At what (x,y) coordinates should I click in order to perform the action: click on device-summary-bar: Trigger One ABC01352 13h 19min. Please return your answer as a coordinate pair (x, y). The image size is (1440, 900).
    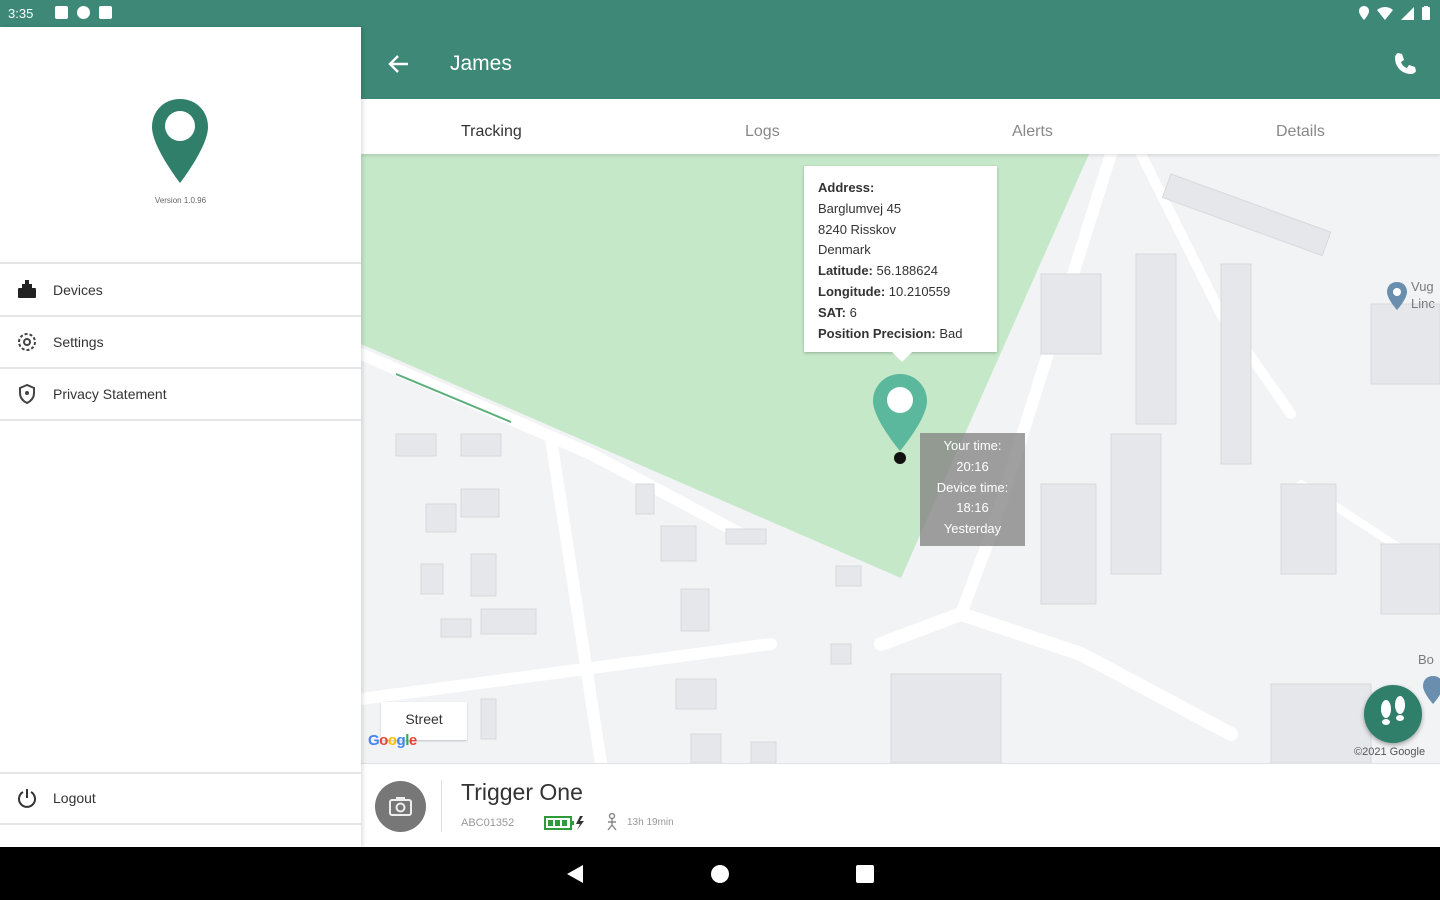
    Looking at the image, I should click on (900, 805).